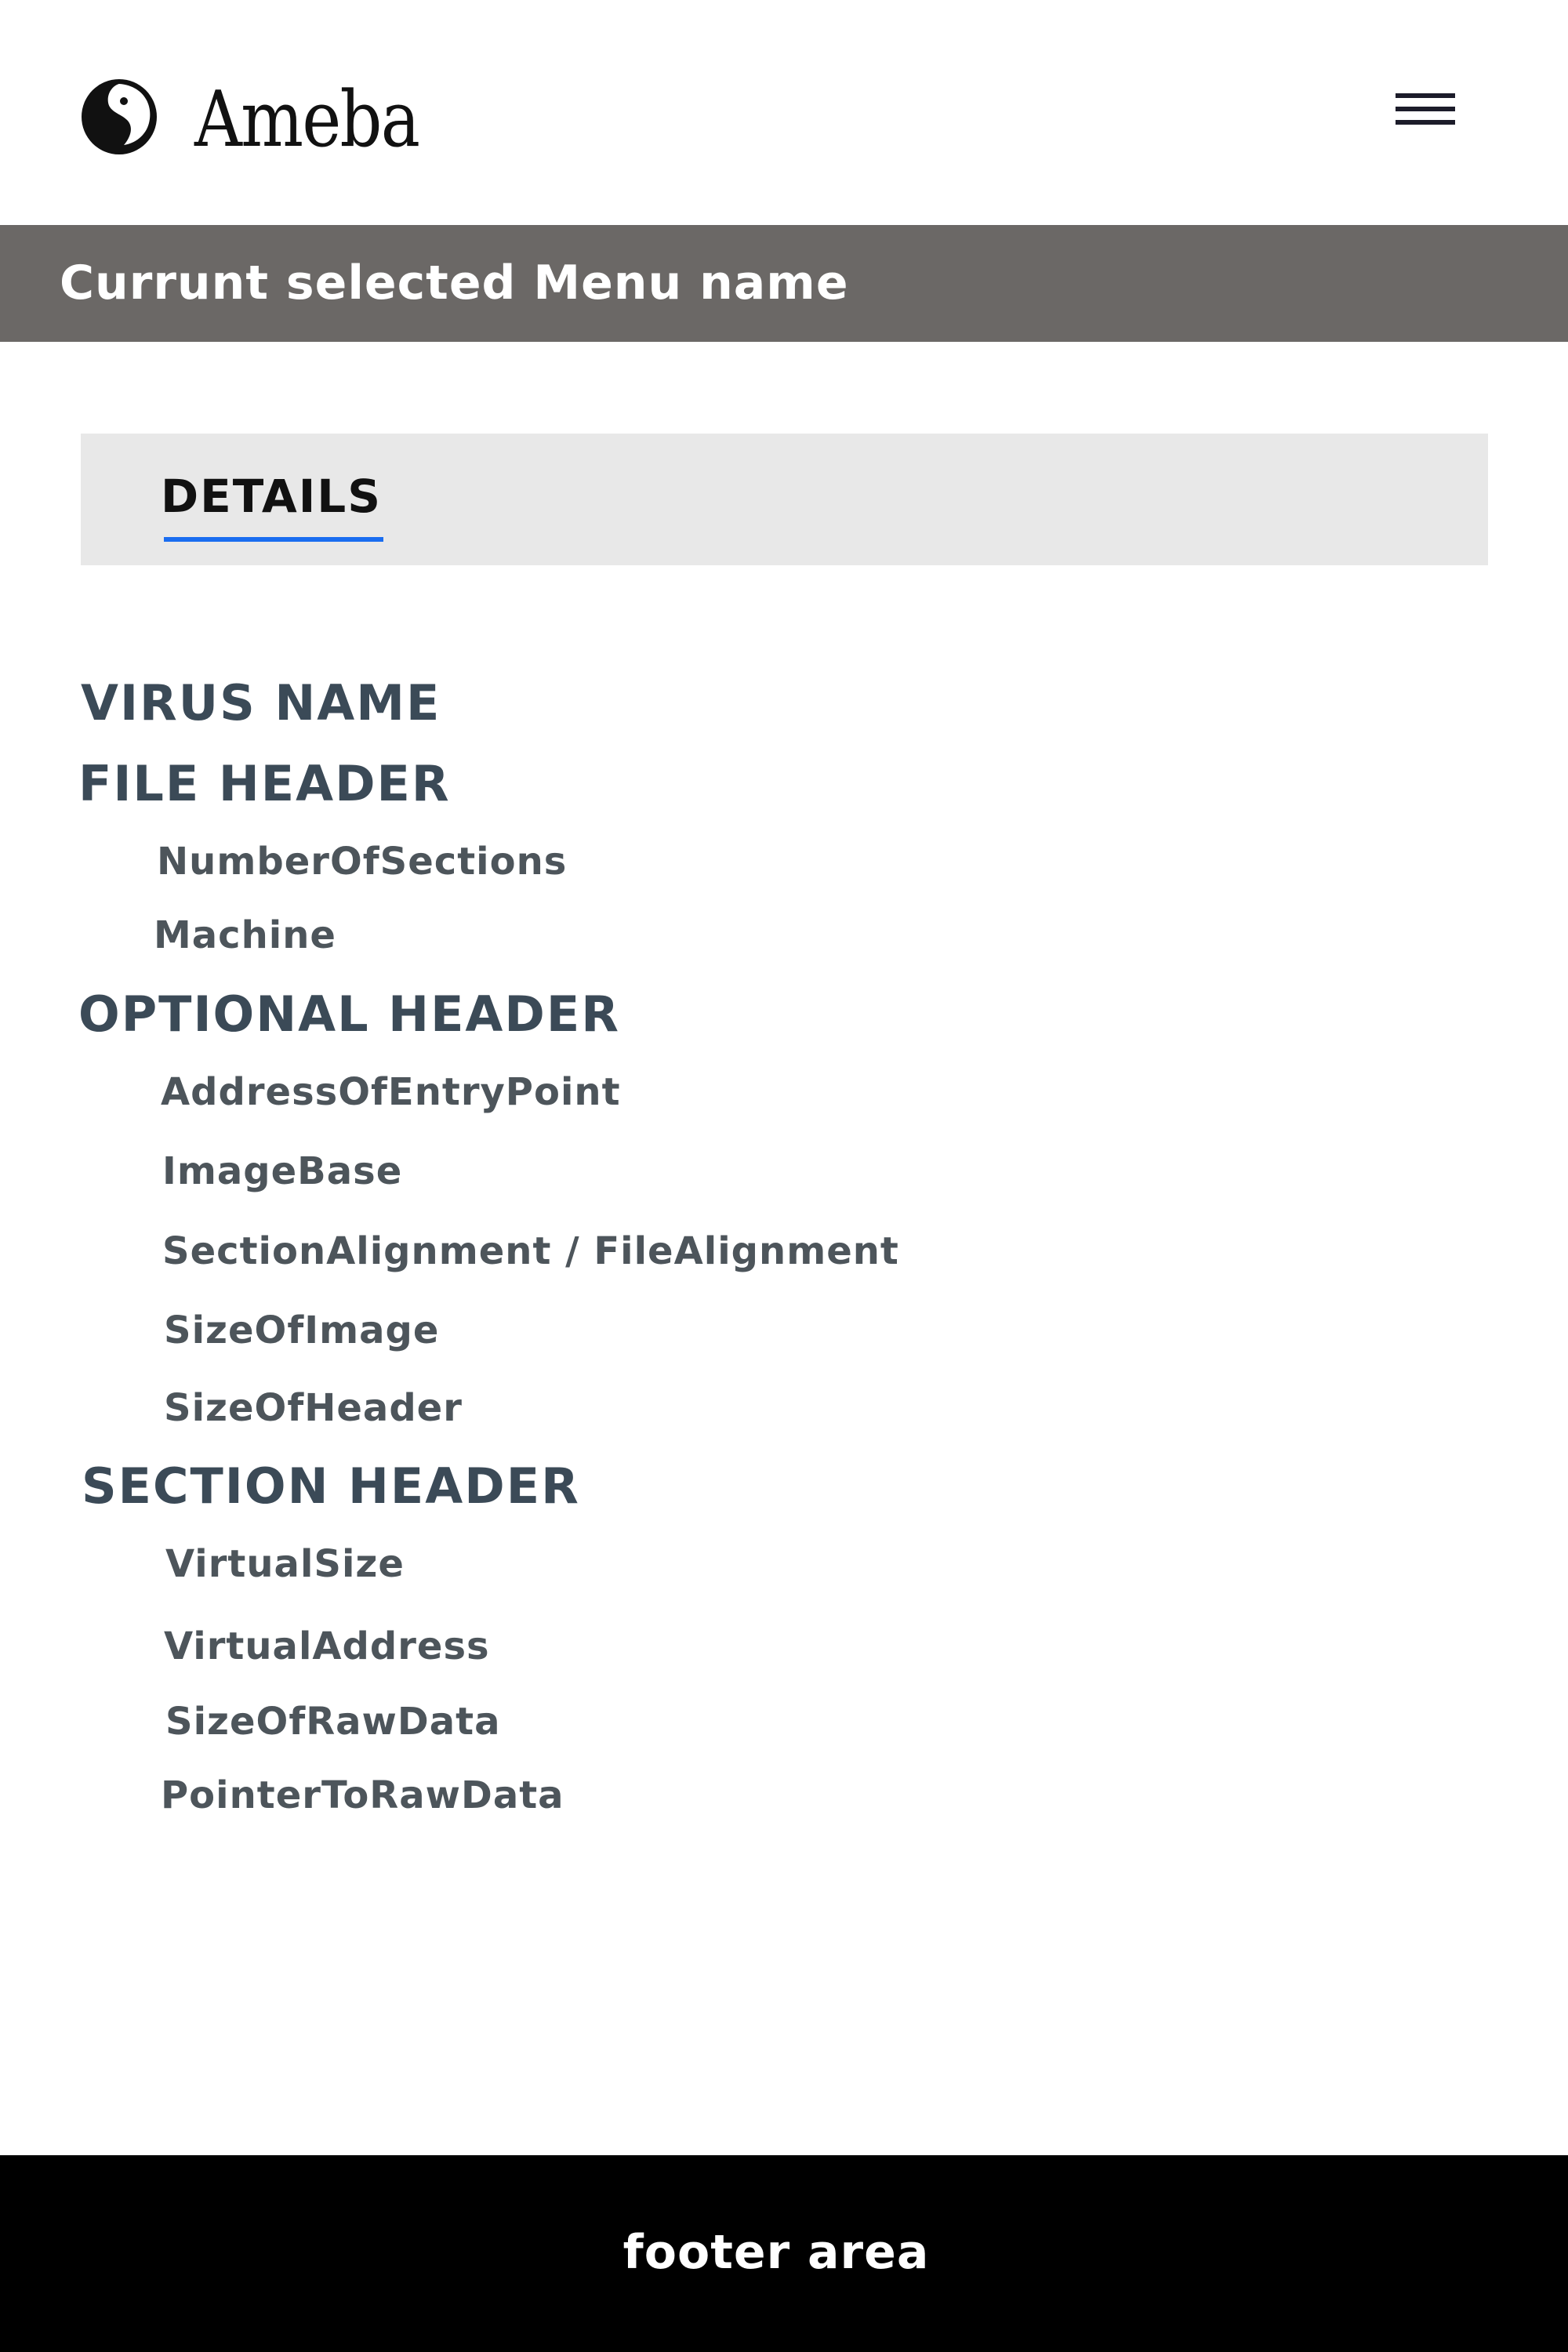 This screenshot has width=1568, height=2352. Describe the element at coordinates (776, 2252) in the screenshot. I see `footer-text: footer area` at that location.